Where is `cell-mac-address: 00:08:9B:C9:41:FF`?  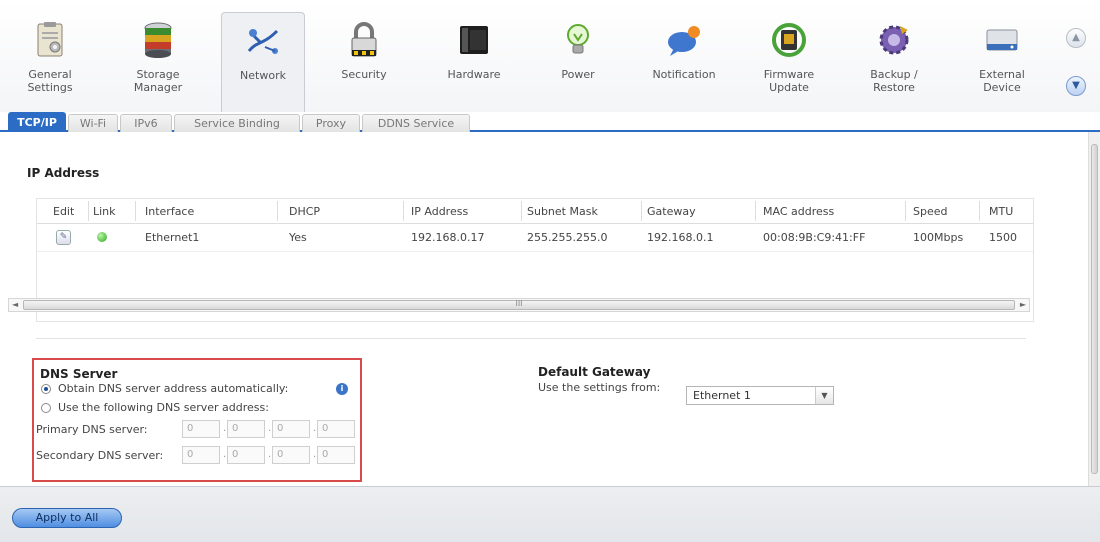
cell-mac-address: 00:08:9B:C9:41:FF is located at coordinates (814, 237).